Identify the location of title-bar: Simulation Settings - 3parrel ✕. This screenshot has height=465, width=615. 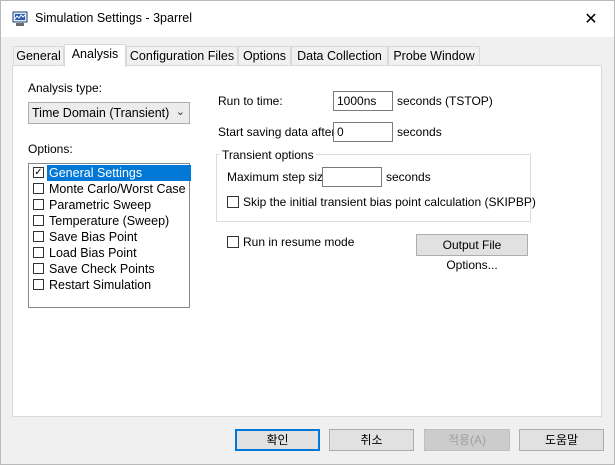
(307, 19).